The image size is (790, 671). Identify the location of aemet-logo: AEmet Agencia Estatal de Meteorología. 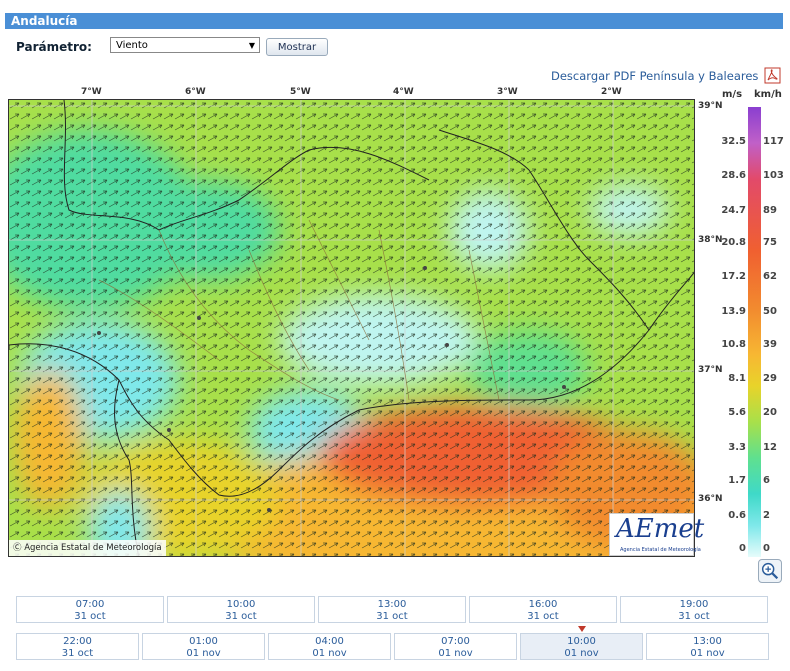
(656, 534).